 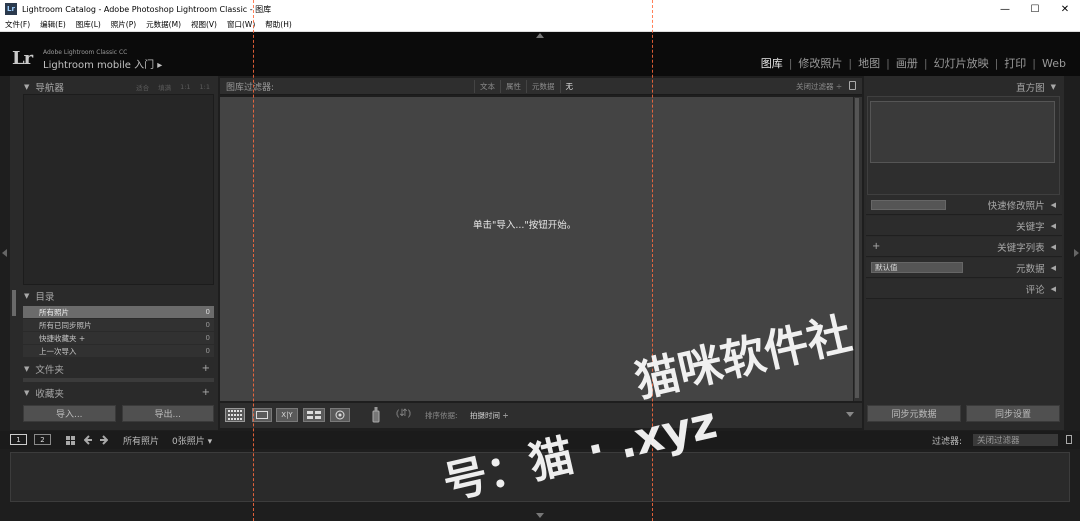 I want to click on menu-help: 帮助(H), so click(x=278, y=24).